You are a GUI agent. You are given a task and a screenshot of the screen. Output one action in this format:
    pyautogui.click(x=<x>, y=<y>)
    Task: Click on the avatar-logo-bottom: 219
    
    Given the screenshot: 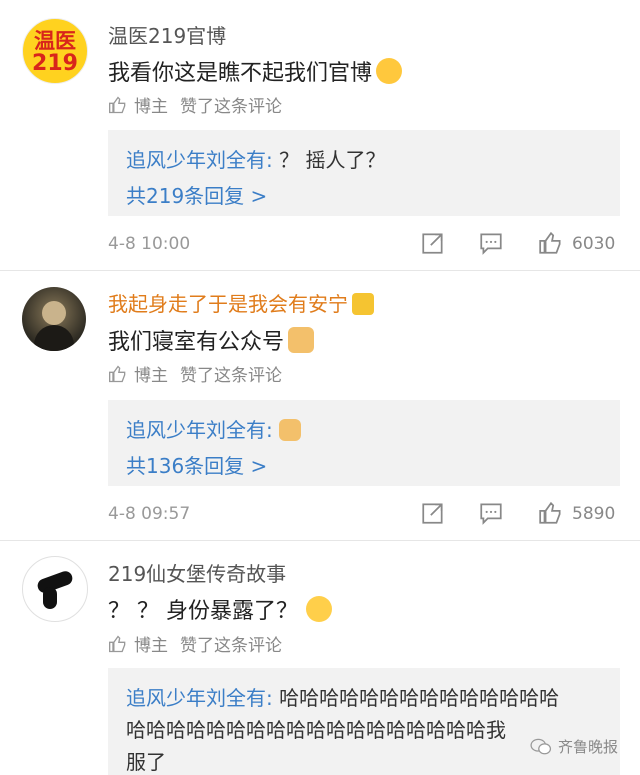 What is the action you would take?
    pyautogui.click(x=55, y=63)
    